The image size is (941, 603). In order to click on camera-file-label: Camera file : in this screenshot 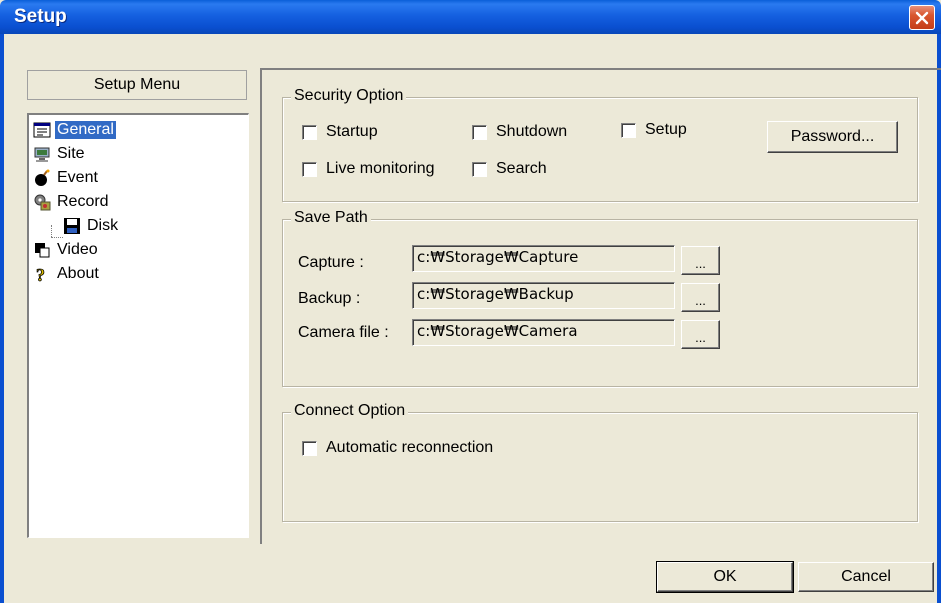, I will do `click(343, 332)`.